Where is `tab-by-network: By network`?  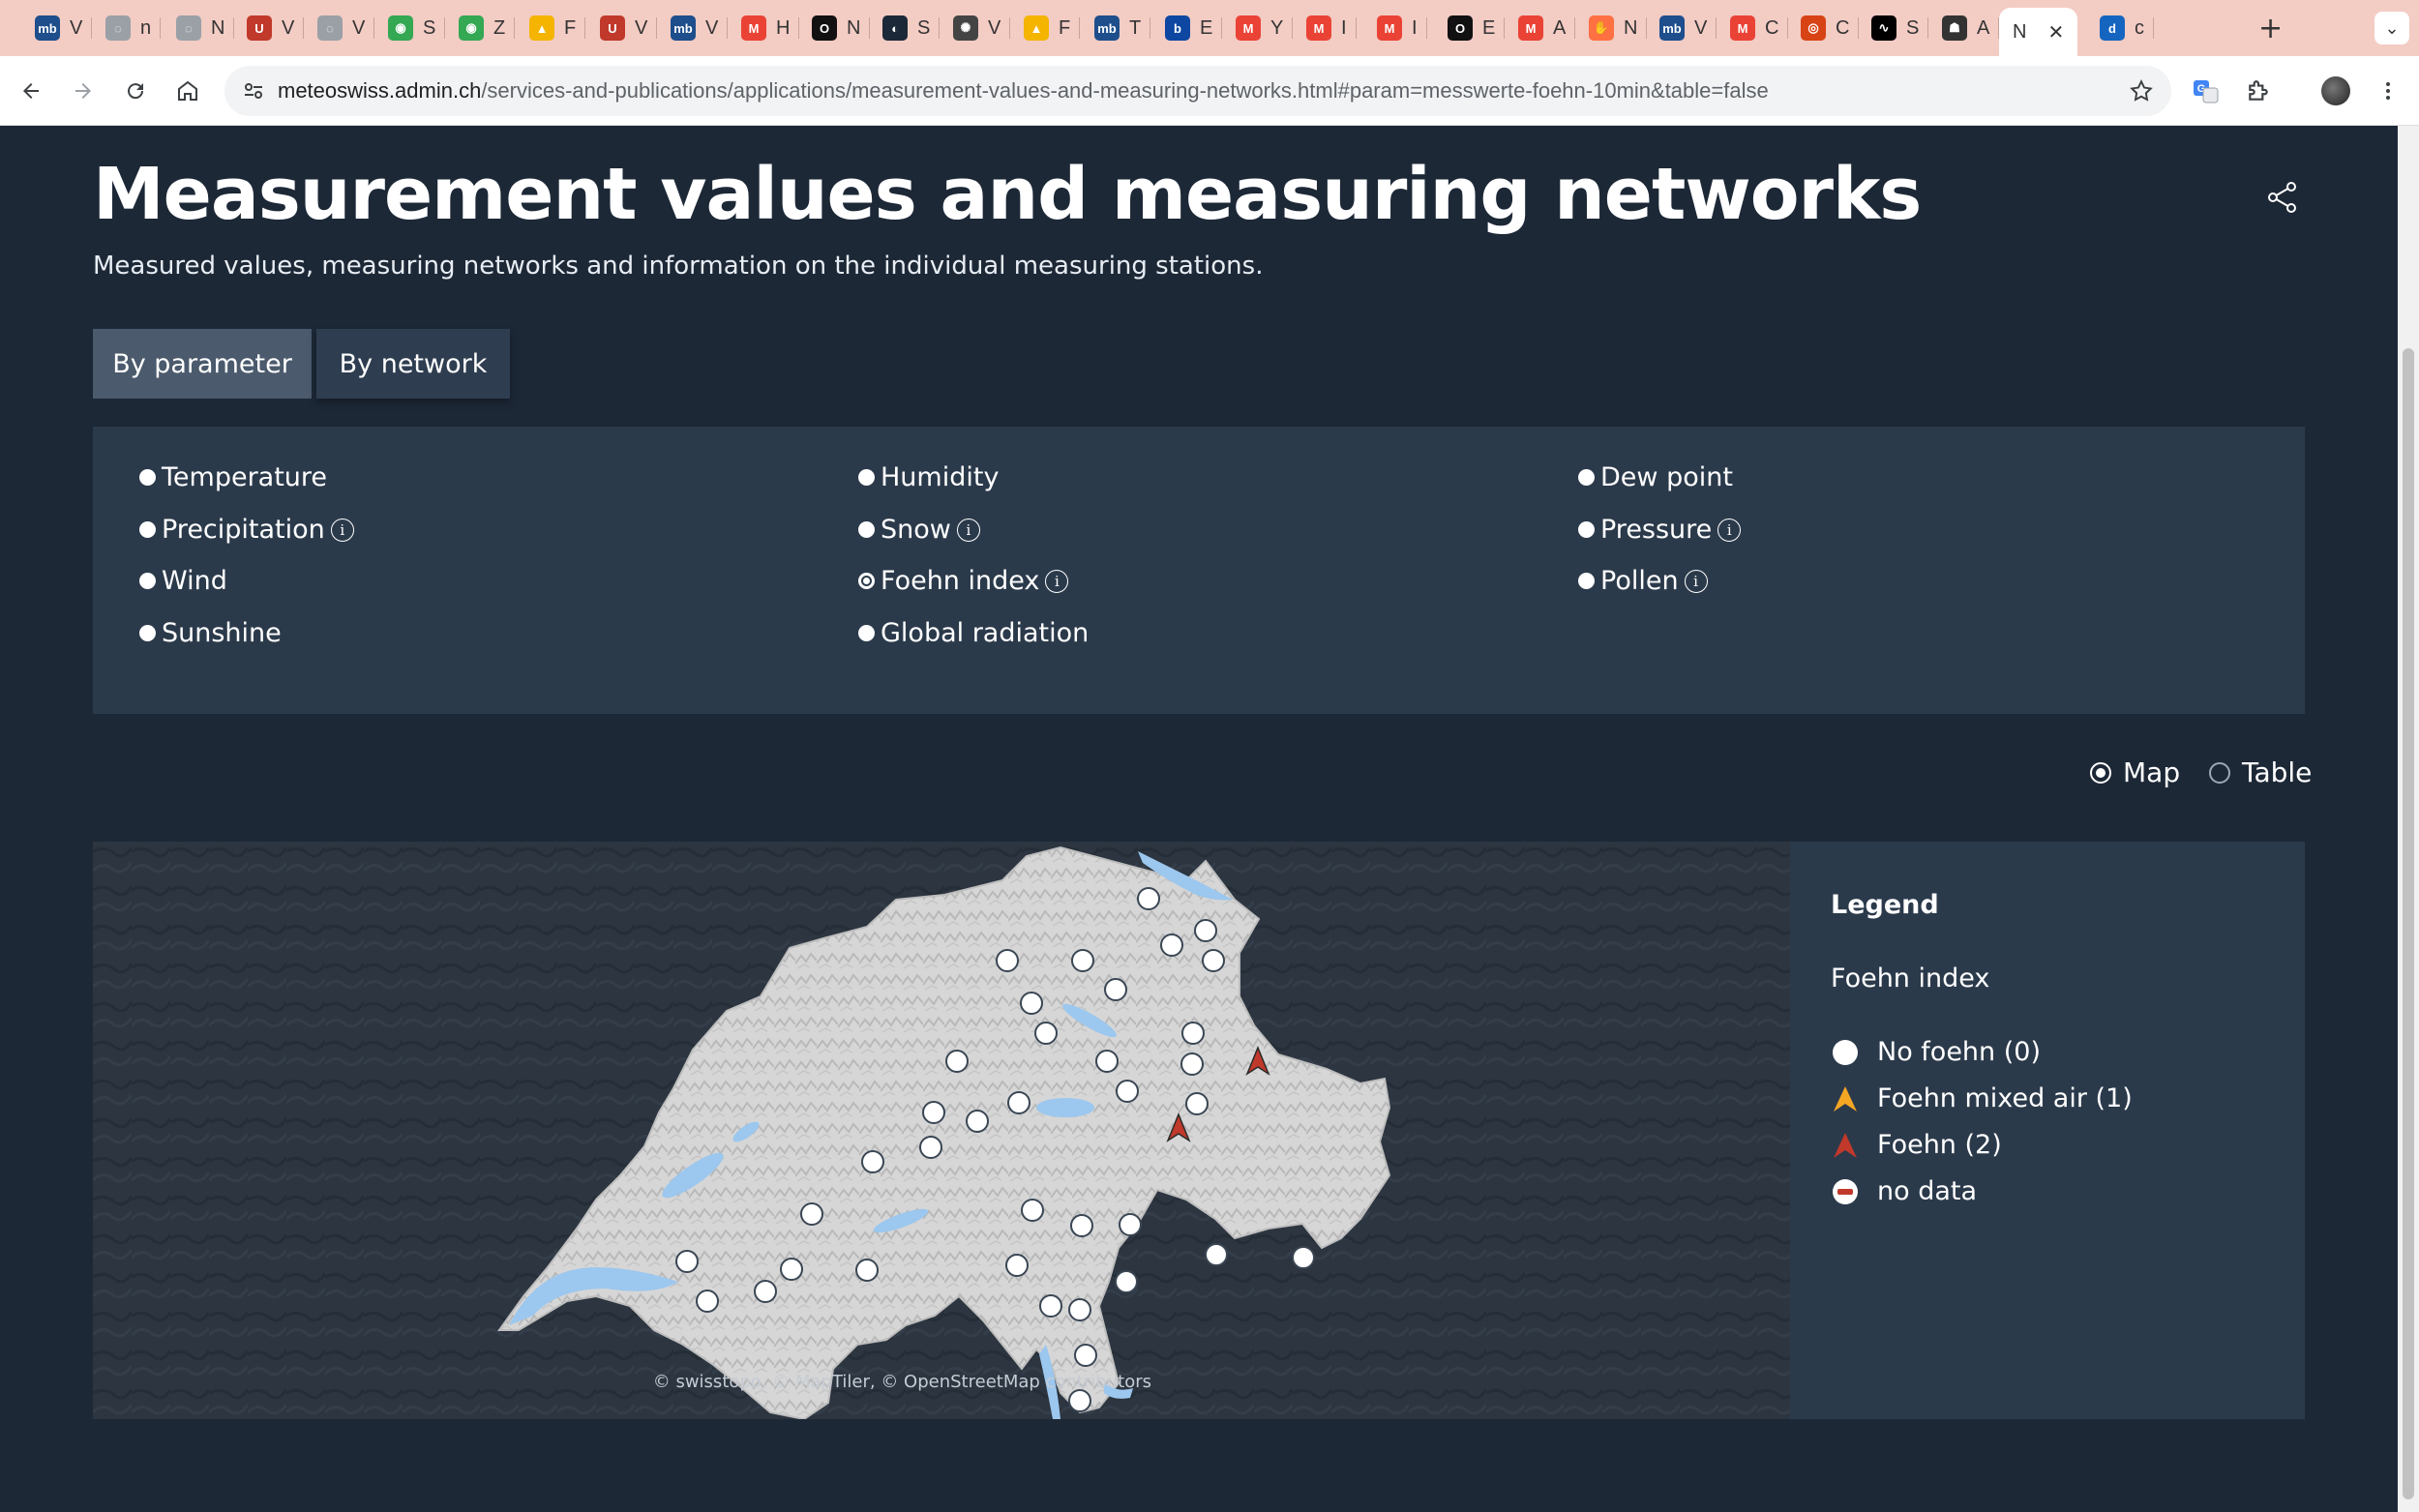 tab-by-network: By network is located at coordinates (413, 364).